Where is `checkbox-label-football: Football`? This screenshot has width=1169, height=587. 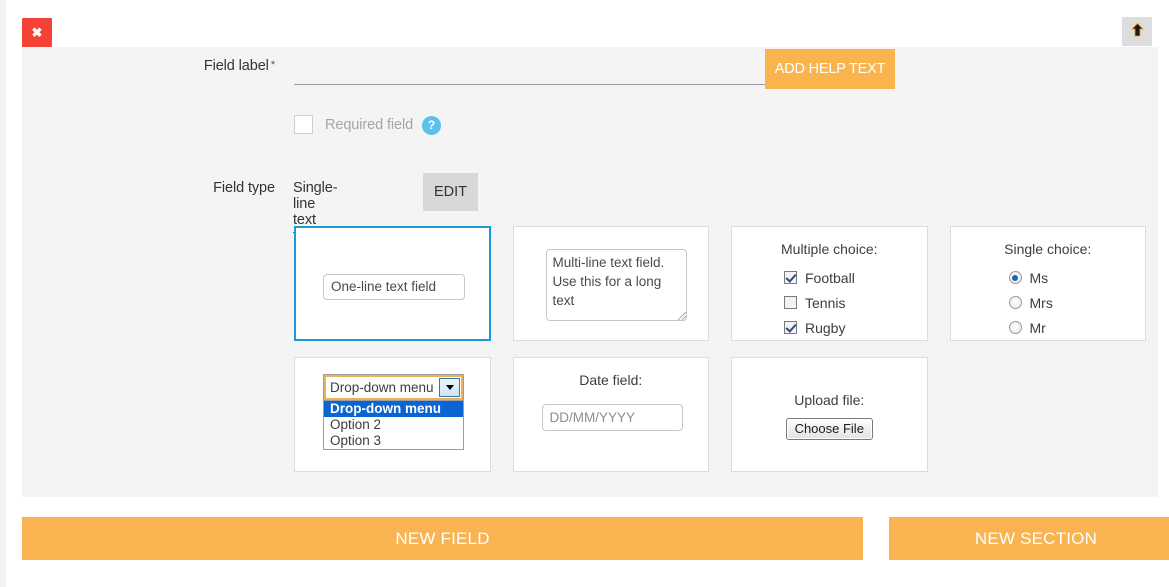
checkbox-label-football: Football is located at coordinates (830, 277).